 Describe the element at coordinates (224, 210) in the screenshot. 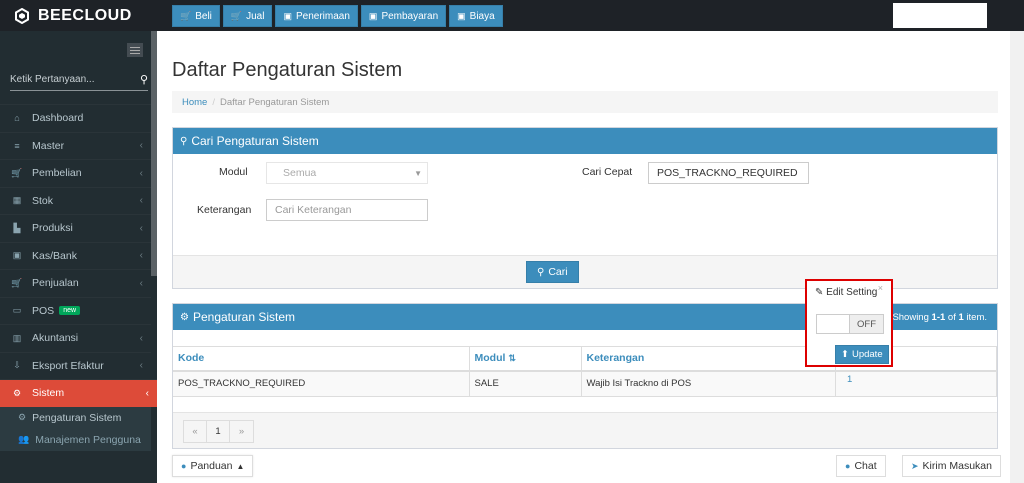

I see `keterangan-label: Keterangan` at that location.